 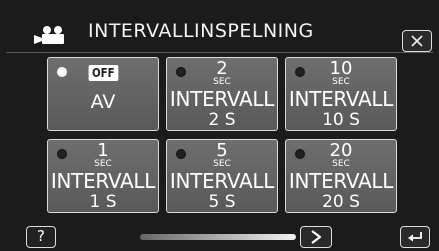 What do you see at coordinates (103, 202) in the screenshot?
I see `option-value: 1 S` at bounding box center [103, 202].